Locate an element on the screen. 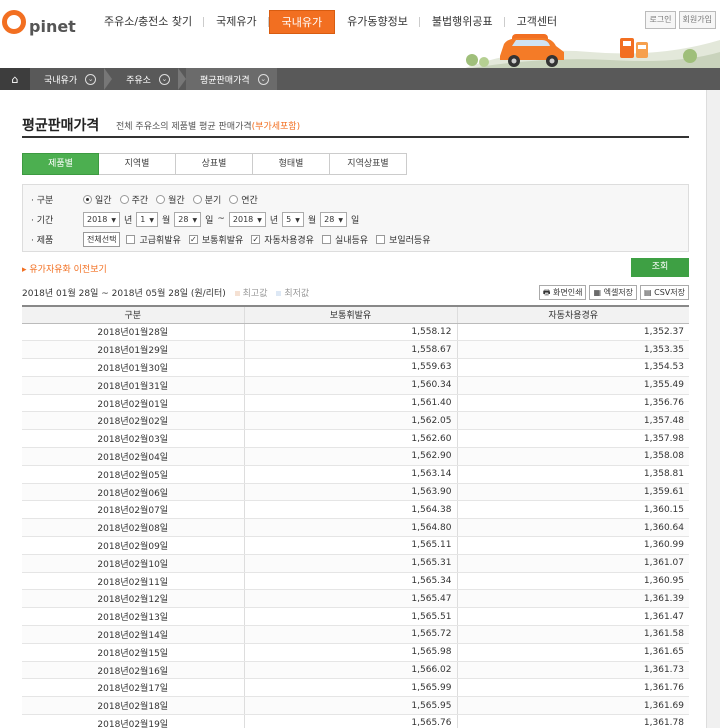 The width and height of the screenshot is (720, 728). query-button: 조회 is located at coordinates (660, 267).